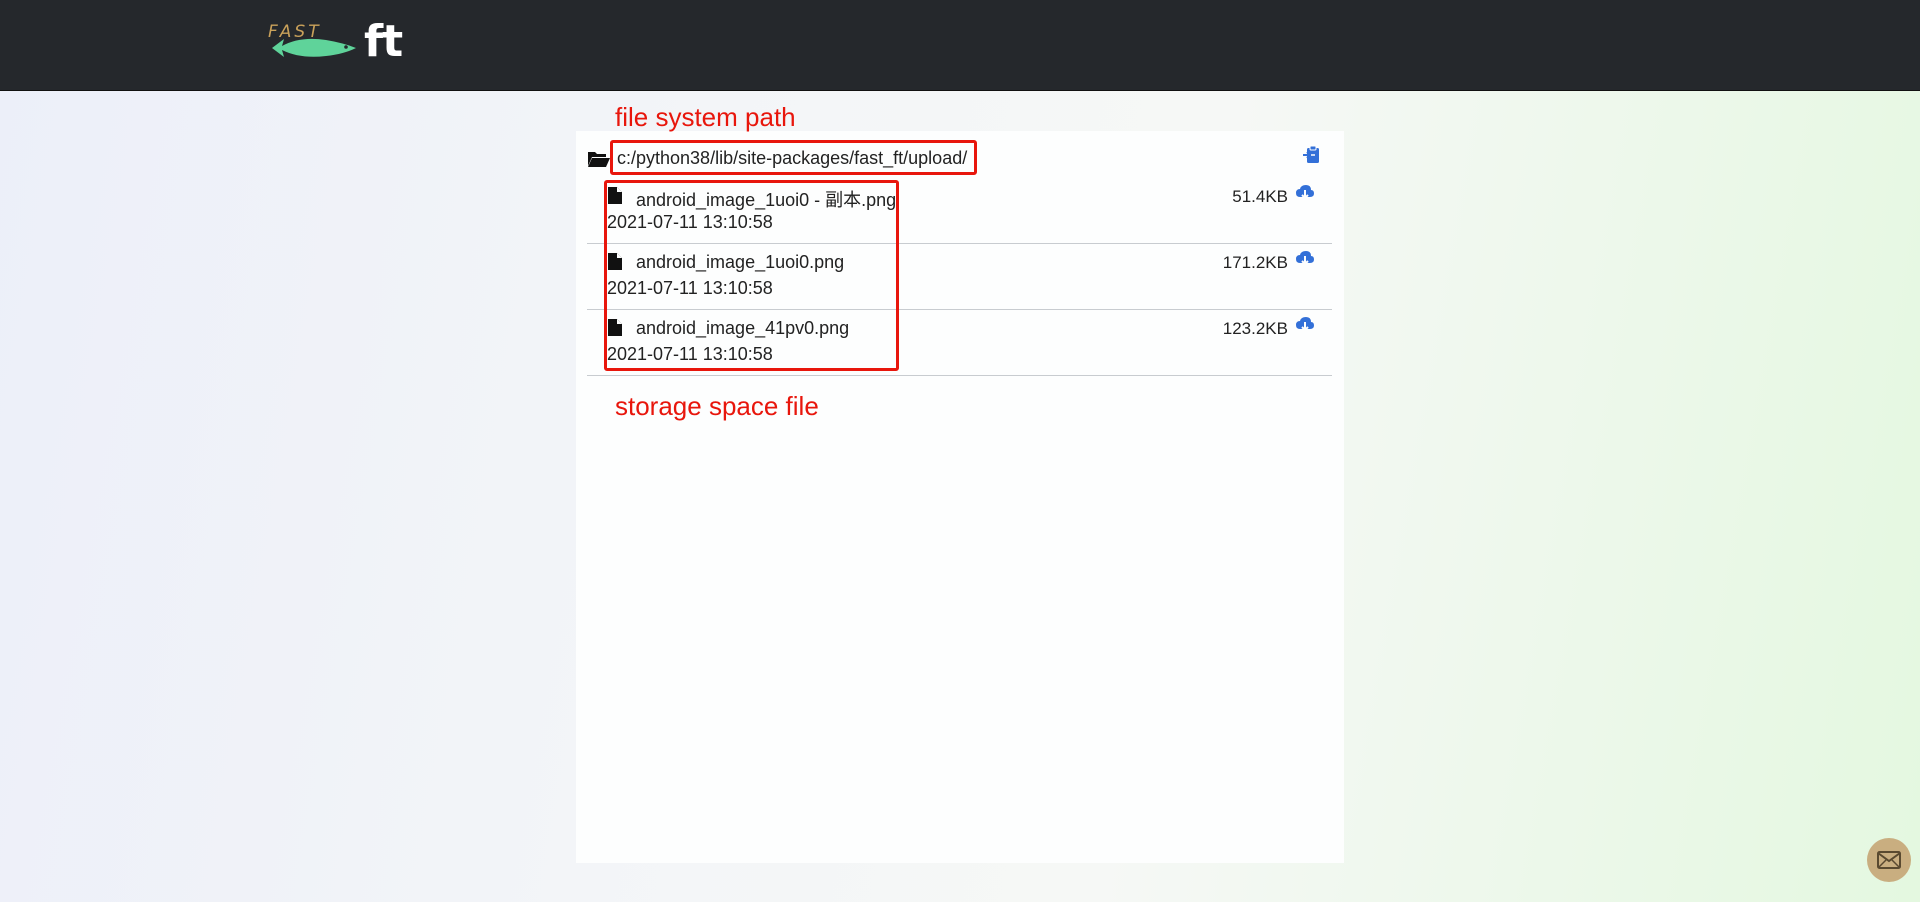  I want to click on clipboard-icon, so click(1312, 157).